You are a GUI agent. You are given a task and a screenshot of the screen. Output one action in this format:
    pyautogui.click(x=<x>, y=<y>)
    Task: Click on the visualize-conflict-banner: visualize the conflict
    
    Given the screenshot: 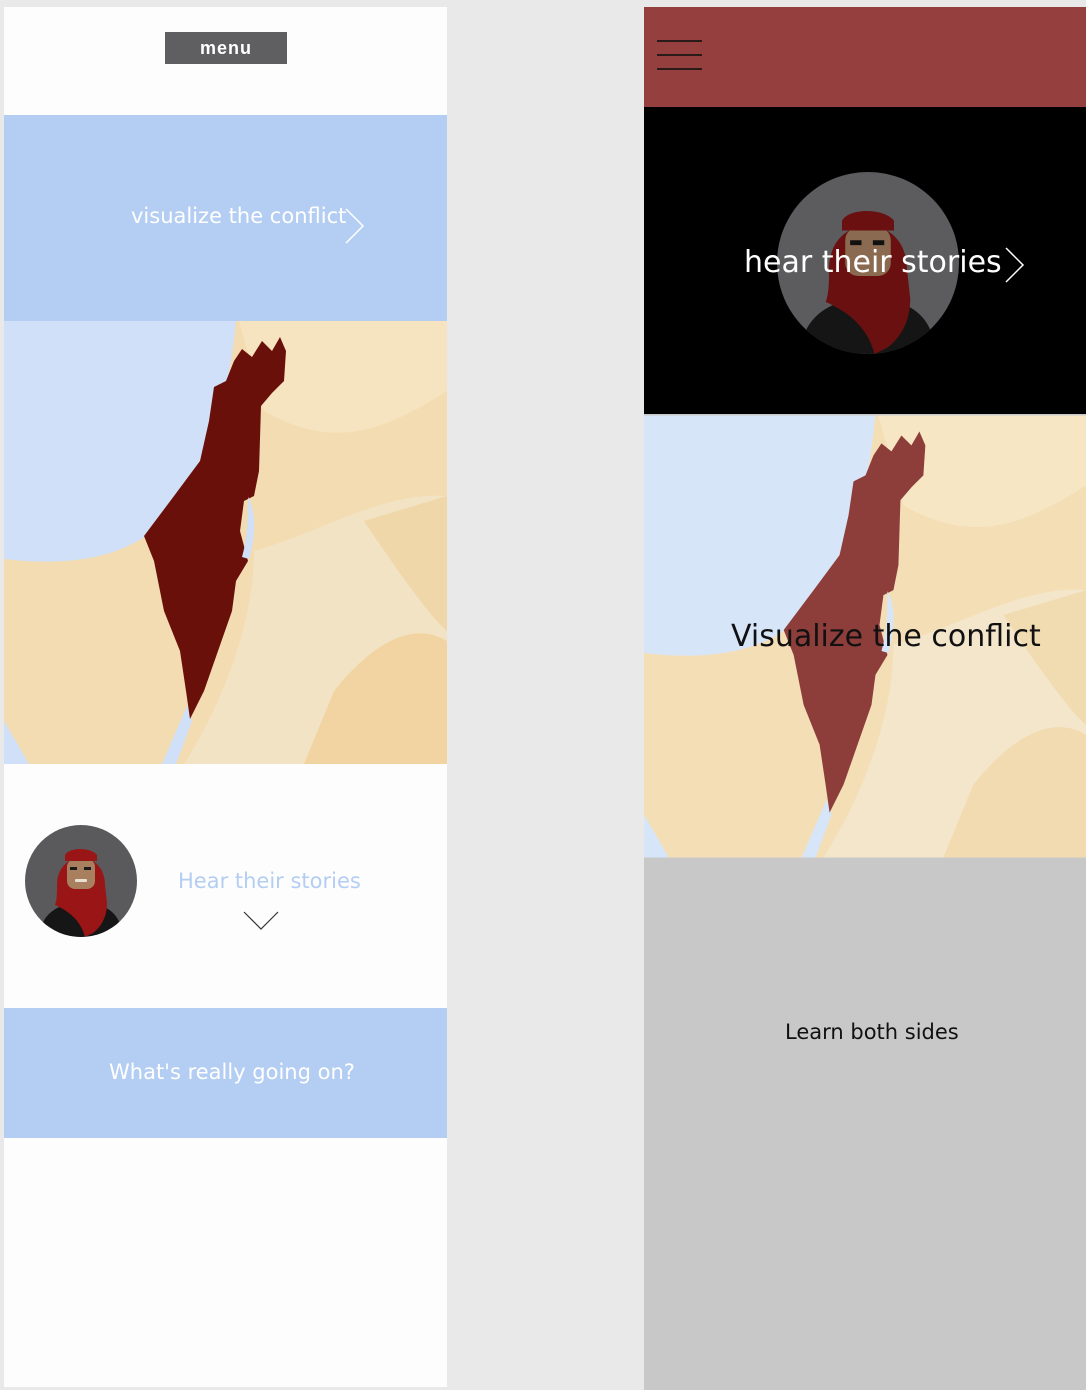 What is the action you would take?
    pyautogui.click(x=225, y=218)
    